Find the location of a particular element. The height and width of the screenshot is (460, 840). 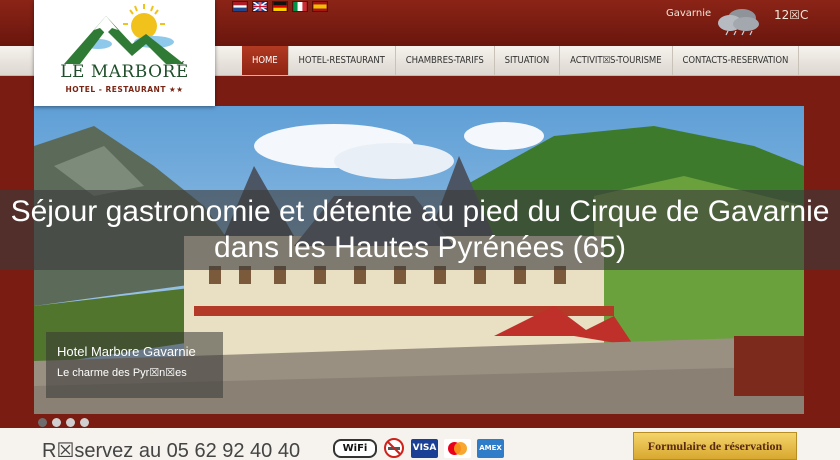

no-smoking-icon is located at coordinates (394, 448).